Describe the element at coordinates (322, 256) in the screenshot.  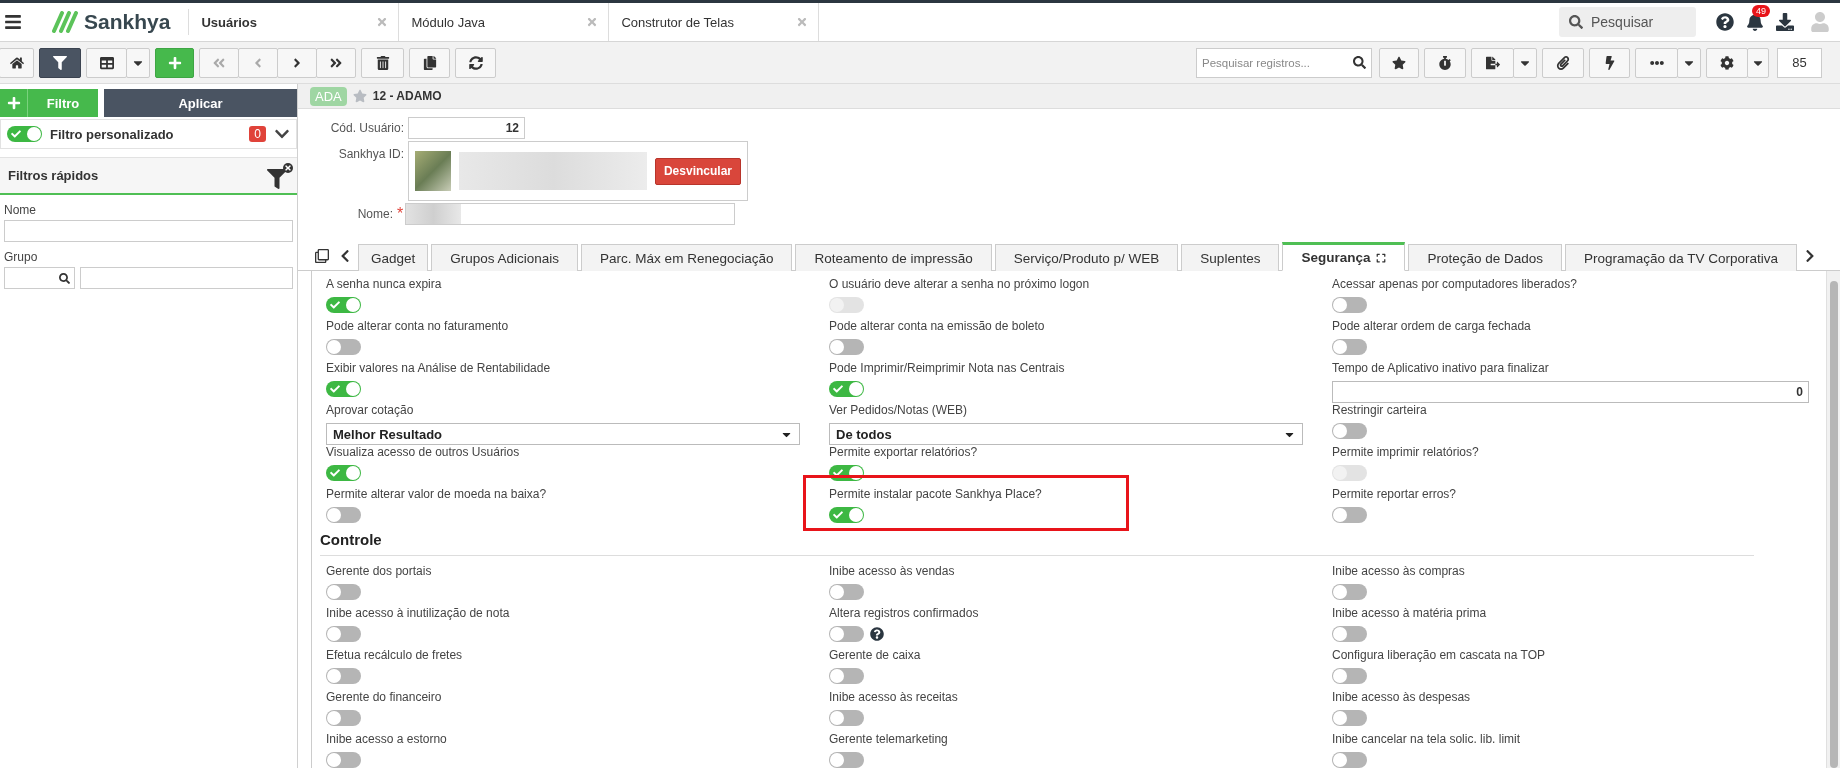
I see `copy-icon` at that location.